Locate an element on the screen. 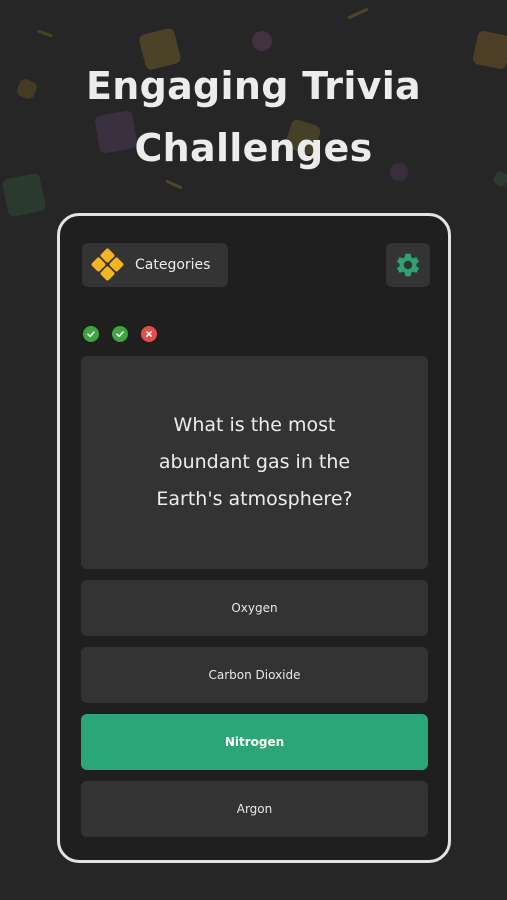 The image size is (507, 900). answer-label: Argon is located at coordinates (254, 809).